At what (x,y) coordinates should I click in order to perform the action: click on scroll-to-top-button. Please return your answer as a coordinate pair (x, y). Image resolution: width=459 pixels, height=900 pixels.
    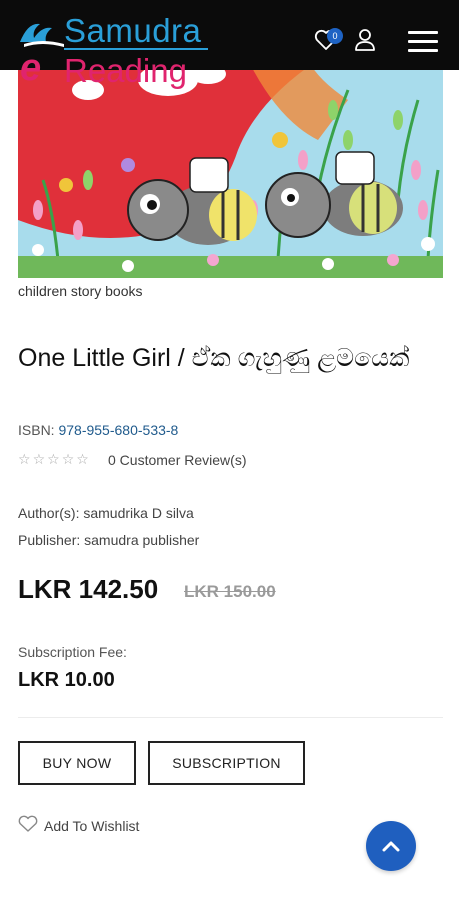
    Looking at the image, I should click on (391, 846).